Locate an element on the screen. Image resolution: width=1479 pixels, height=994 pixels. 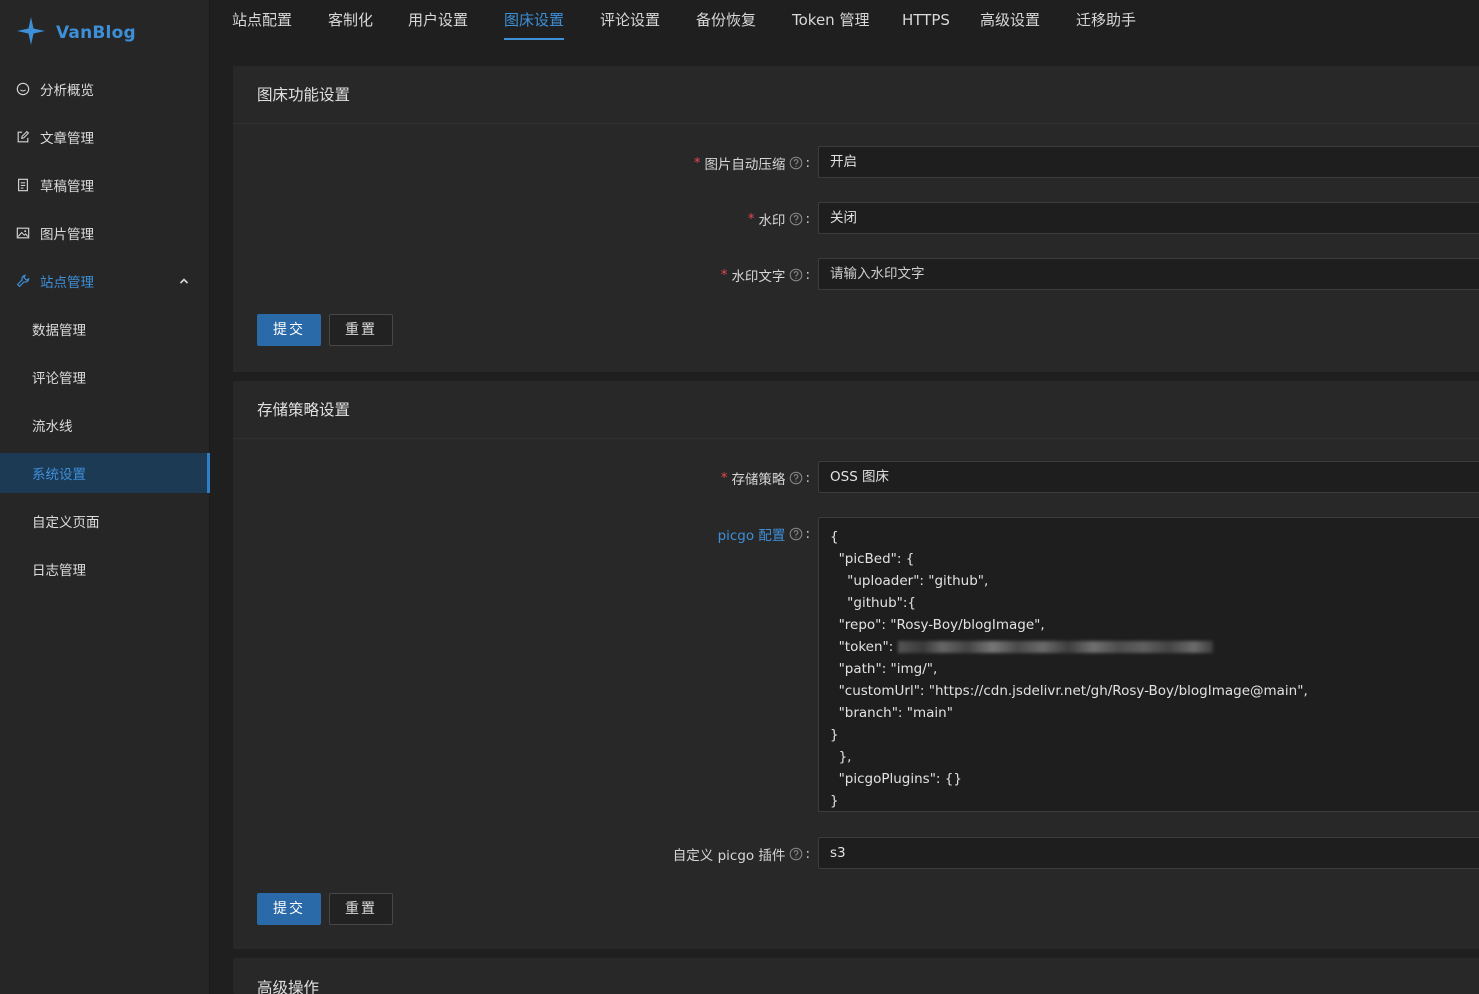
sidebar-item-label: 数据管理 is located at coordinates (59, 331).